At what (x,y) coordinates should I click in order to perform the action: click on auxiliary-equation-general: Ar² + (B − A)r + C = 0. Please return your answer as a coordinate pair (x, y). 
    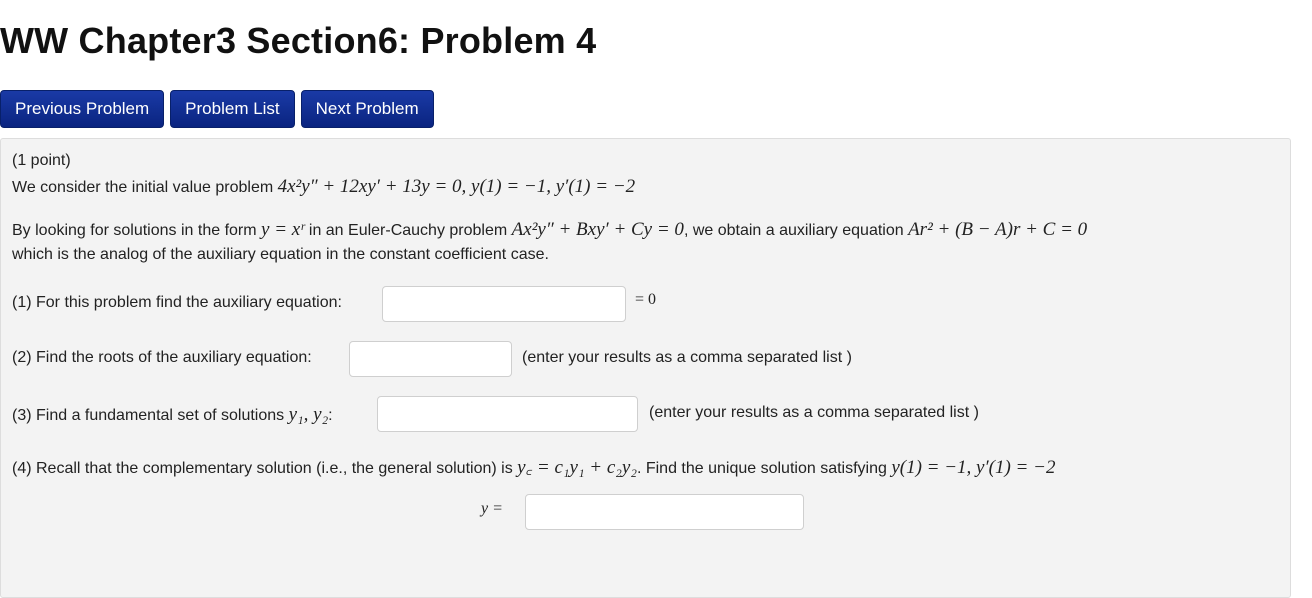
    Looking at the image, I should click on (998, 229).